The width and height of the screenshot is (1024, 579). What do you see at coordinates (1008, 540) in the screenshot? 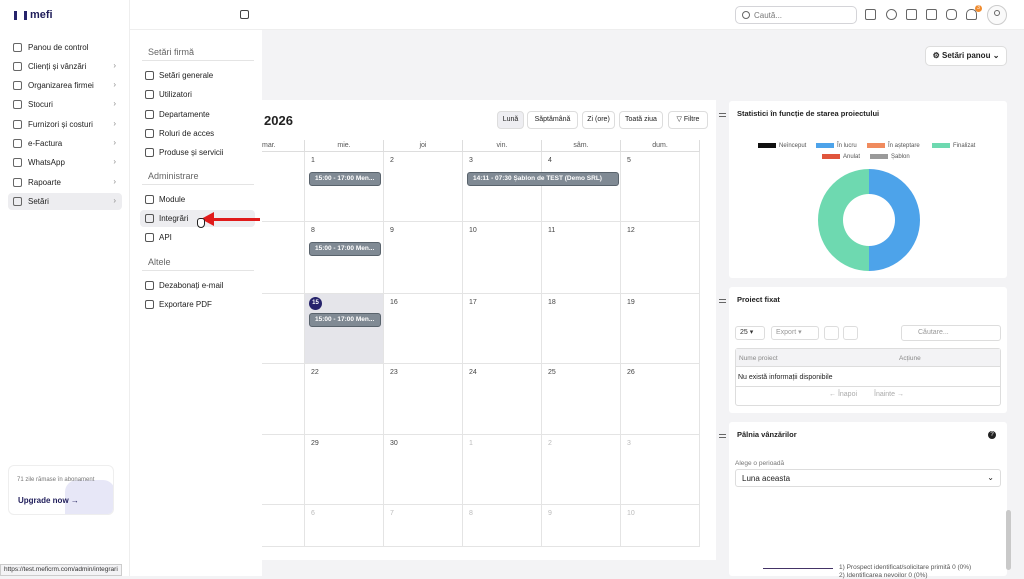
I see `scrollbar` at bounding box center [1008, 540].